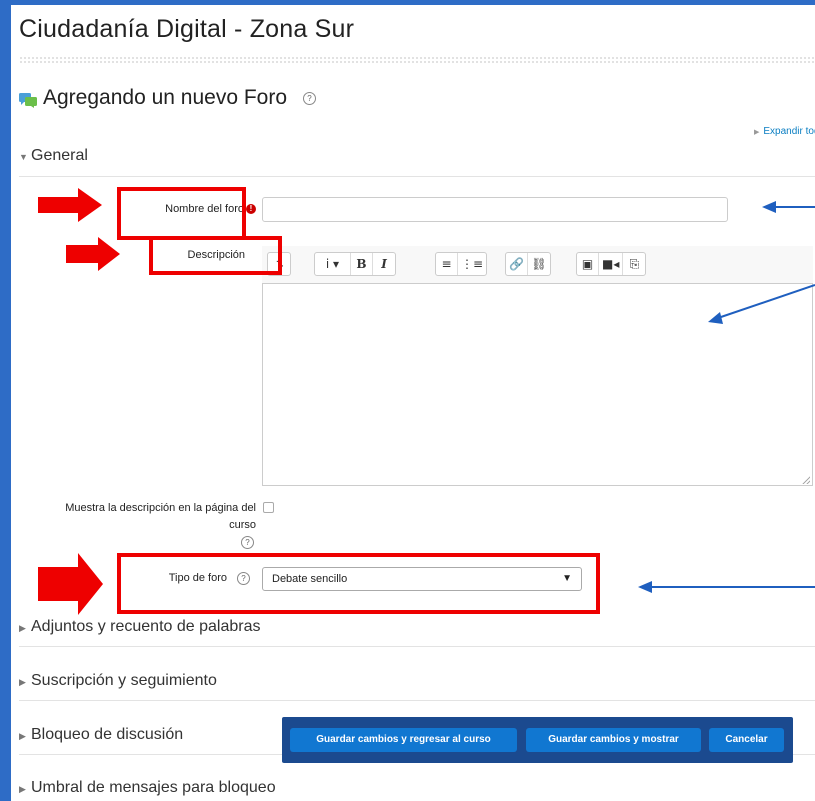 This screenshot has height=801, width=815. I want to click on page-heading: Agregando un nuevo Foro ?, so click(168, 98).